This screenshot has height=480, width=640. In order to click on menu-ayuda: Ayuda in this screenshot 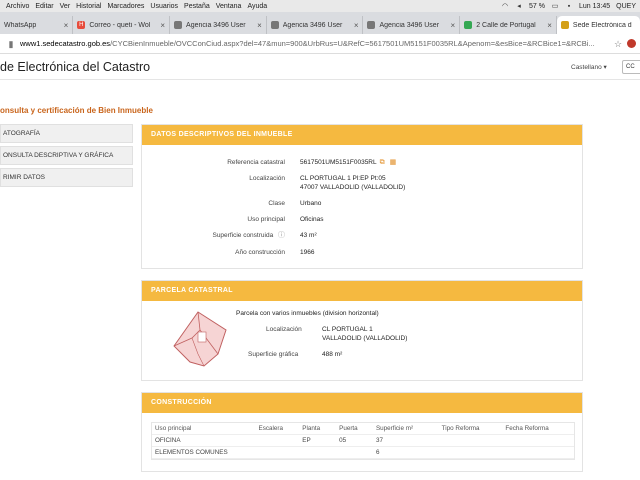, I will do `click(257, 6)`.